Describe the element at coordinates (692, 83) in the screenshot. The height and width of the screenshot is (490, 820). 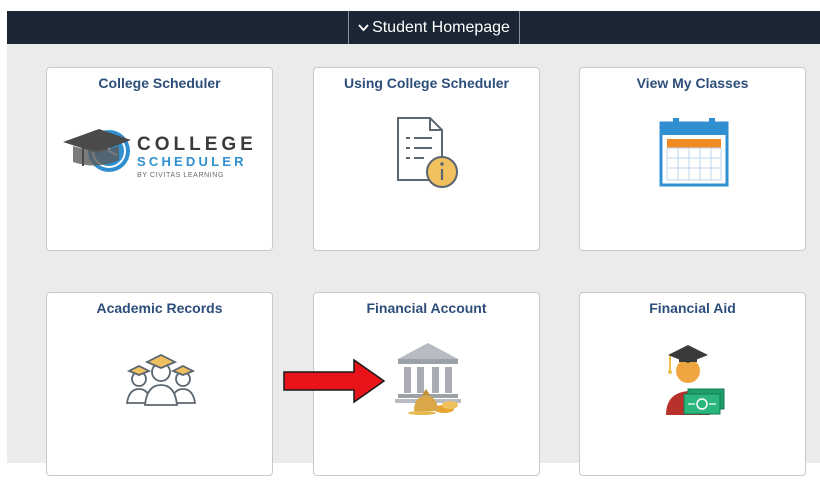
I see `tile-title: View My Classes` at that location.